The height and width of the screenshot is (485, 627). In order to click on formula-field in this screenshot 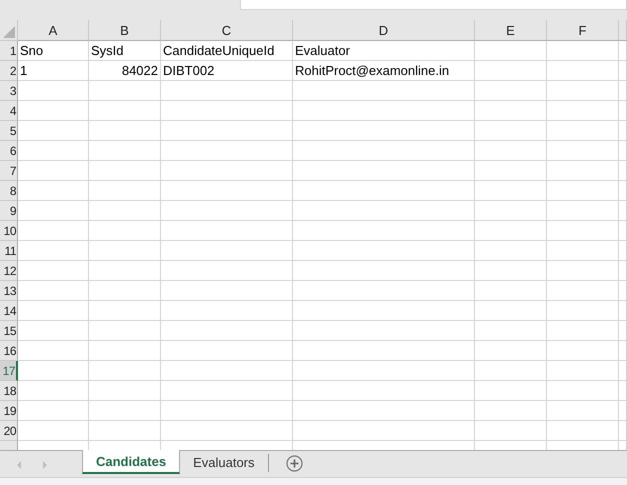, I will do `click(433, 5)`.